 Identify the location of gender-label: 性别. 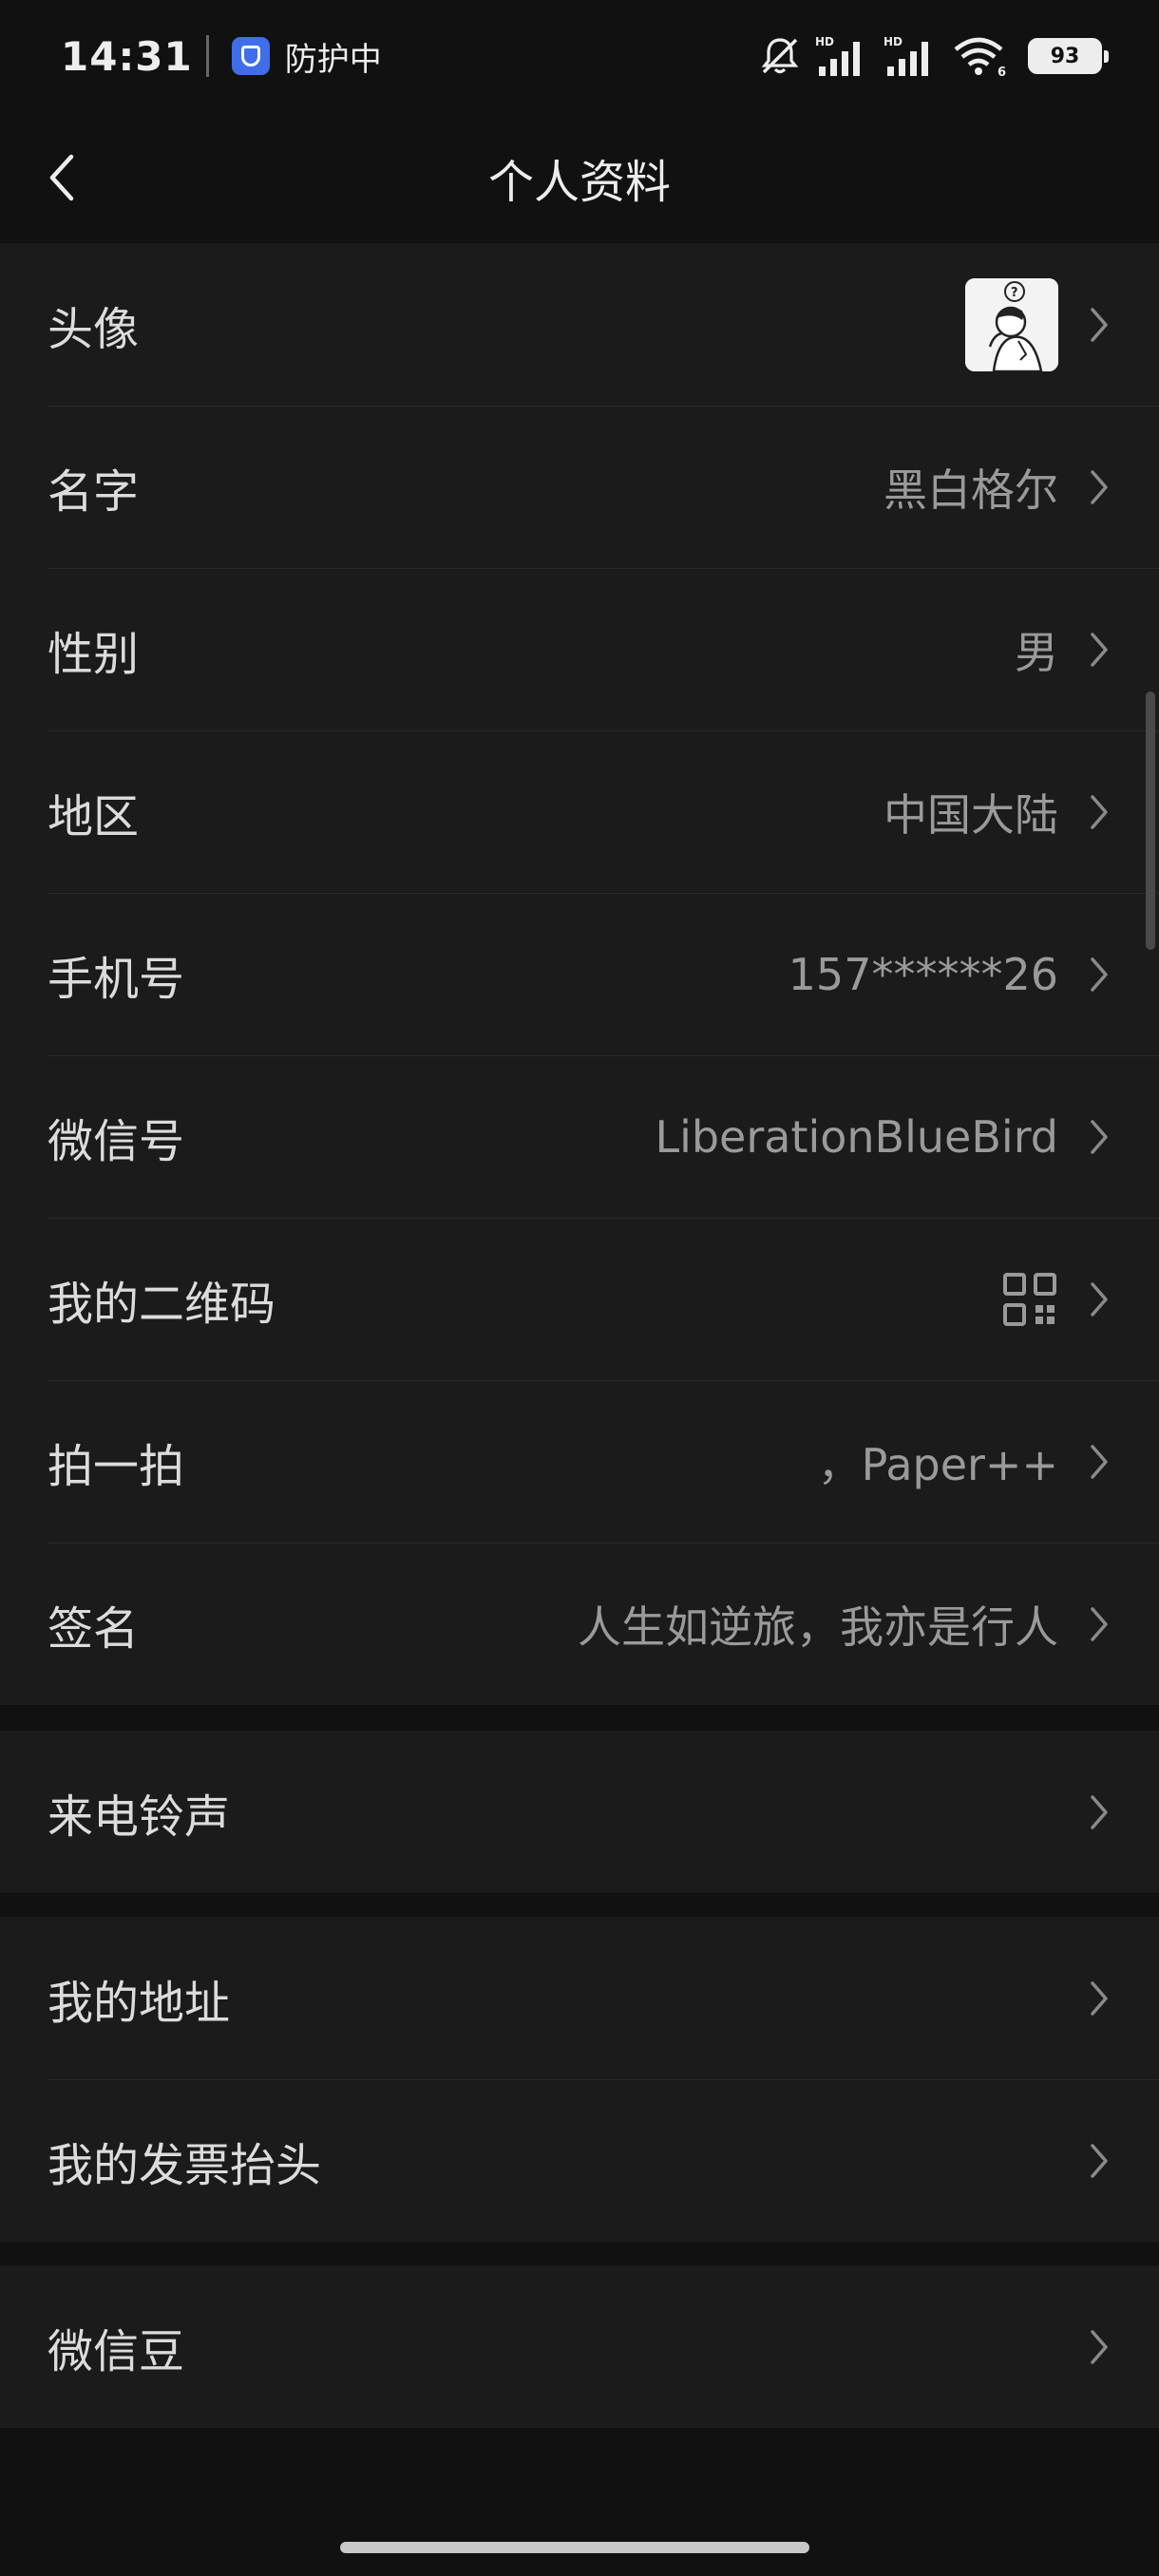
(94, 654).